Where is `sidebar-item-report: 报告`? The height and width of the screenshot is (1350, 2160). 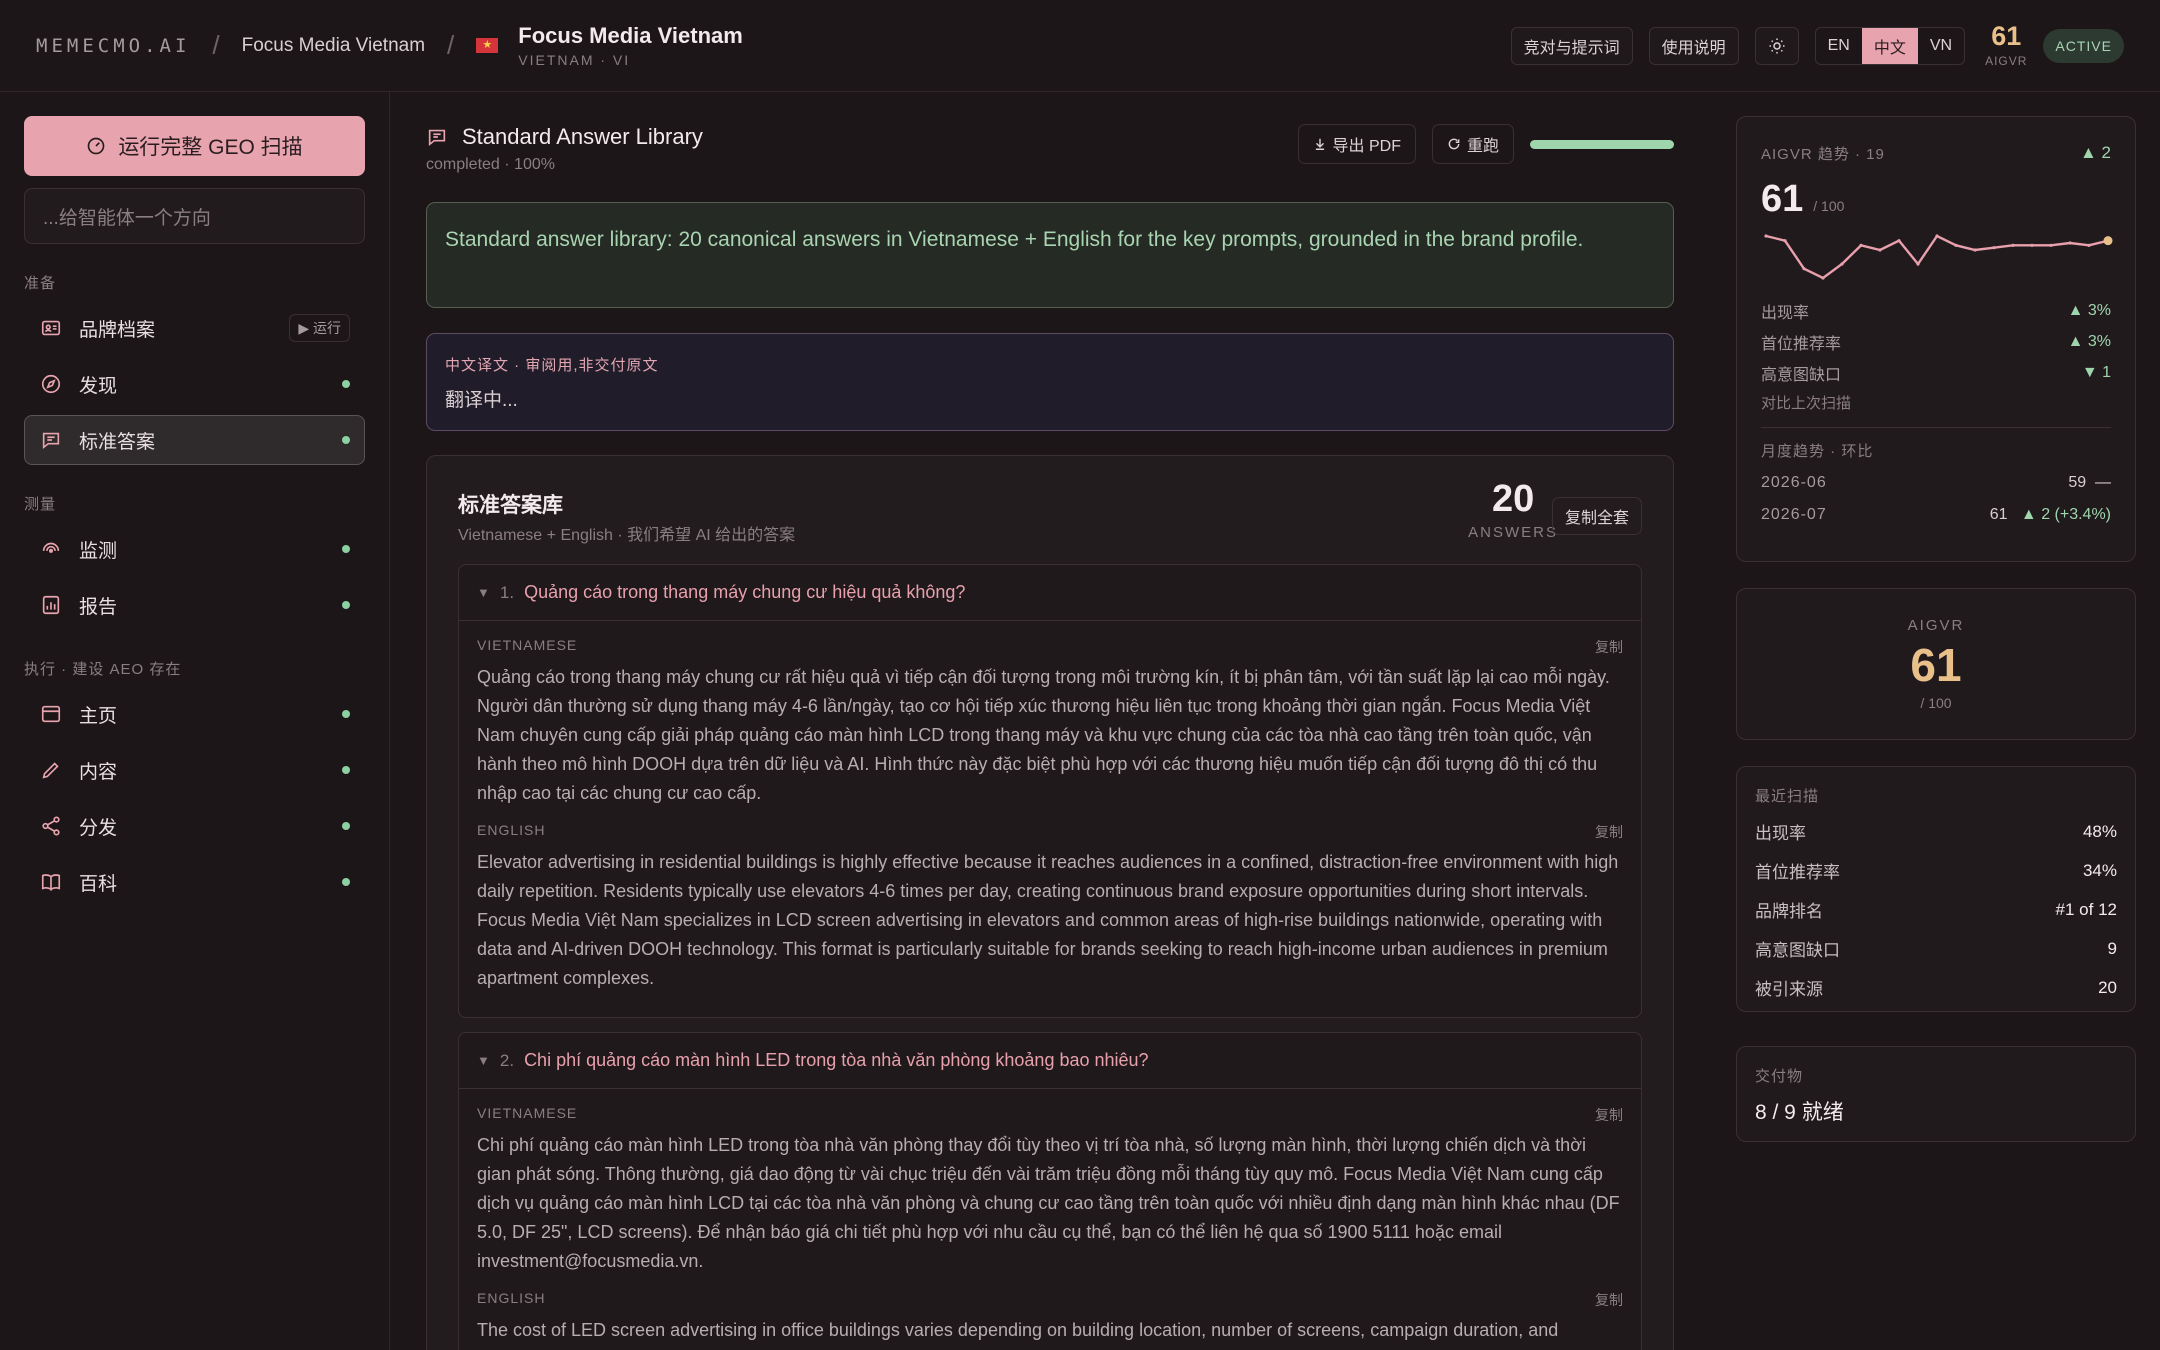
sidebar-item-report: 报告 is located at coordinates (194, 605).